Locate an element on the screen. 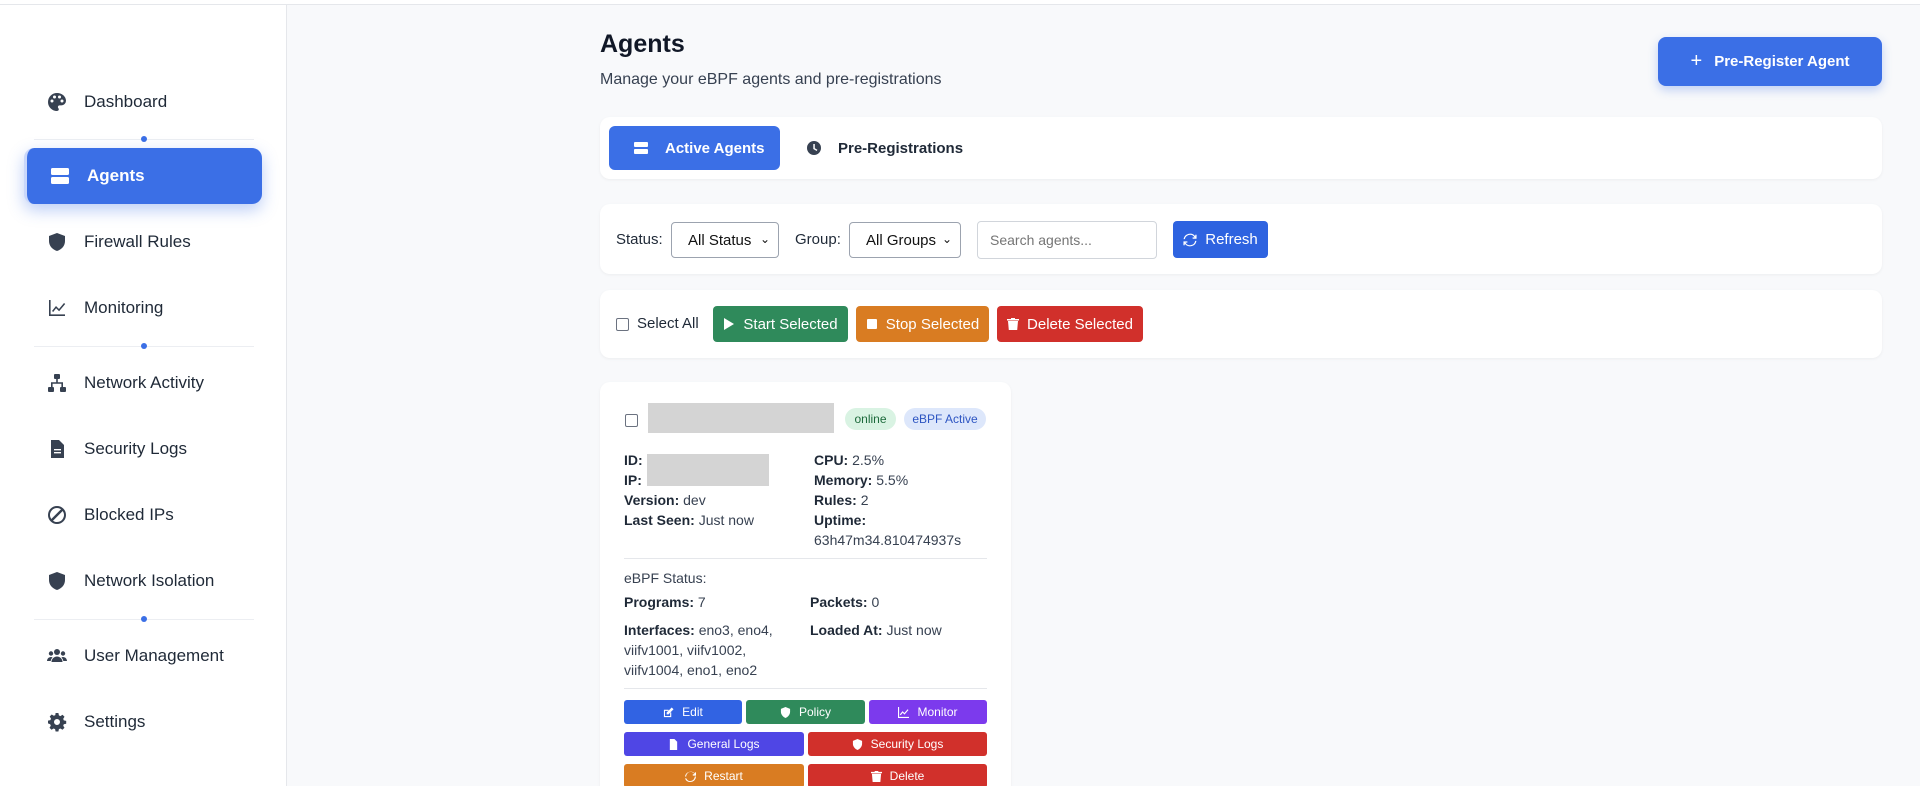 This screenshot has width=1920, height=786. ebpf-interfaces-row: Interfaces: eno3, eno4, is located at coordinates (698, 630).